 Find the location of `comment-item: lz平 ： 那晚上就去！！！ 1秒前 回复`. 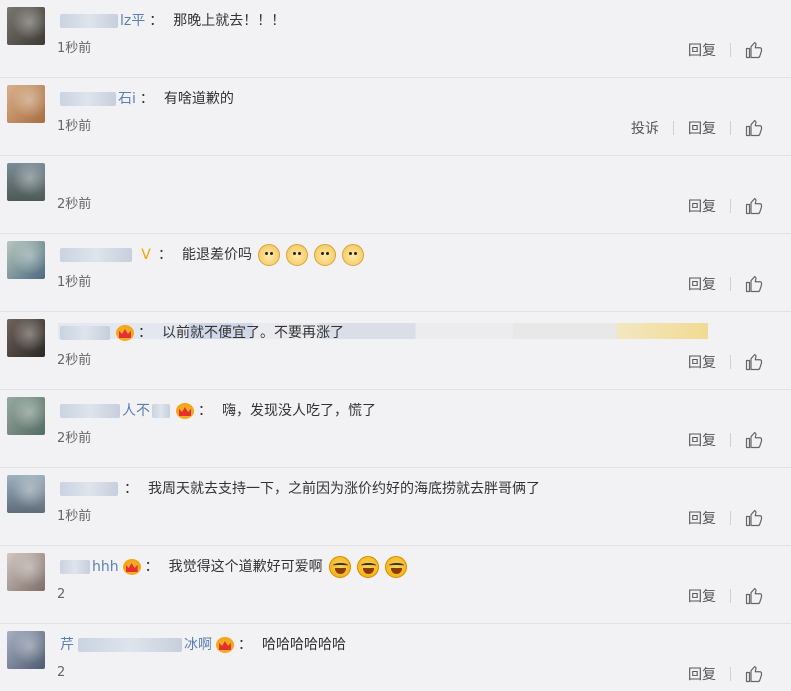

comment-item: lz平 ： 那晚上就去！！！ 1秒前 回复 is located at coordinates (395, 39).